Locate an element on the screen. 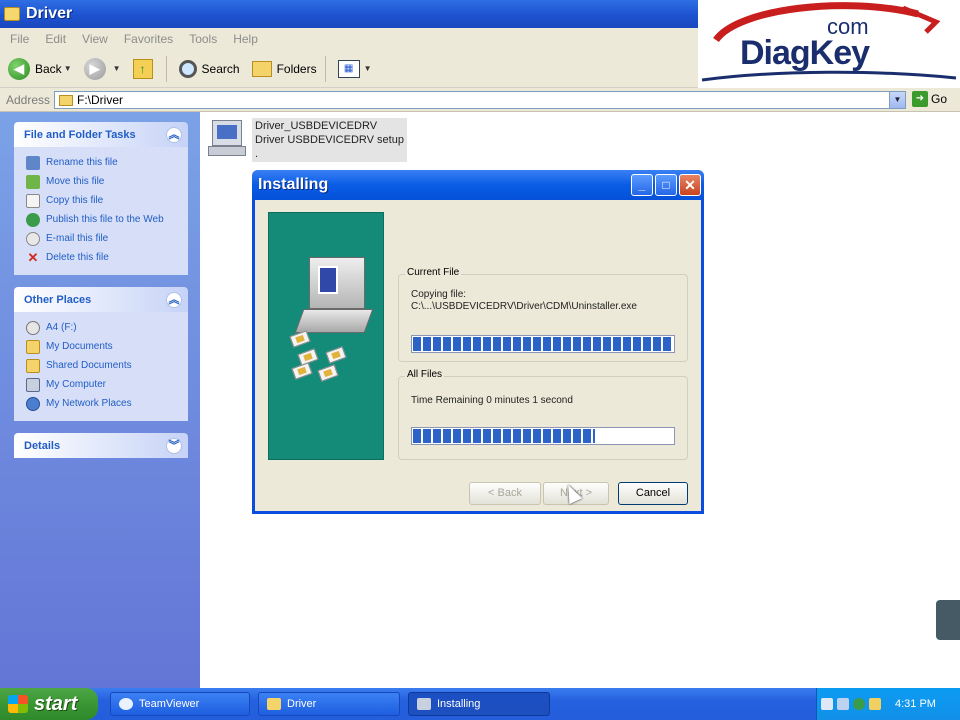 This screenshot has height=720, width=960. clock: 4:31 PM is located at coordinates (915, 704).